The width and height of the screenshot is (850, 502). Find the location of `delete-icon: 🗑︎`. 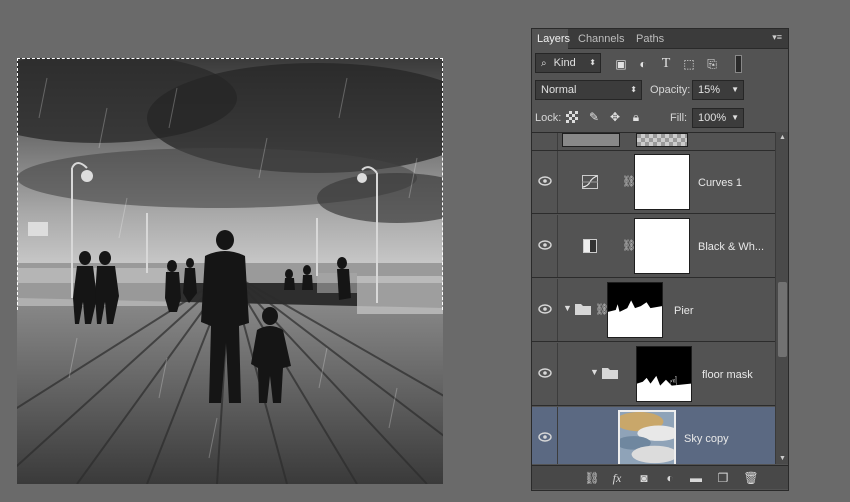

delete-icon: 🗑︎ is located at coordinates (751, 478).